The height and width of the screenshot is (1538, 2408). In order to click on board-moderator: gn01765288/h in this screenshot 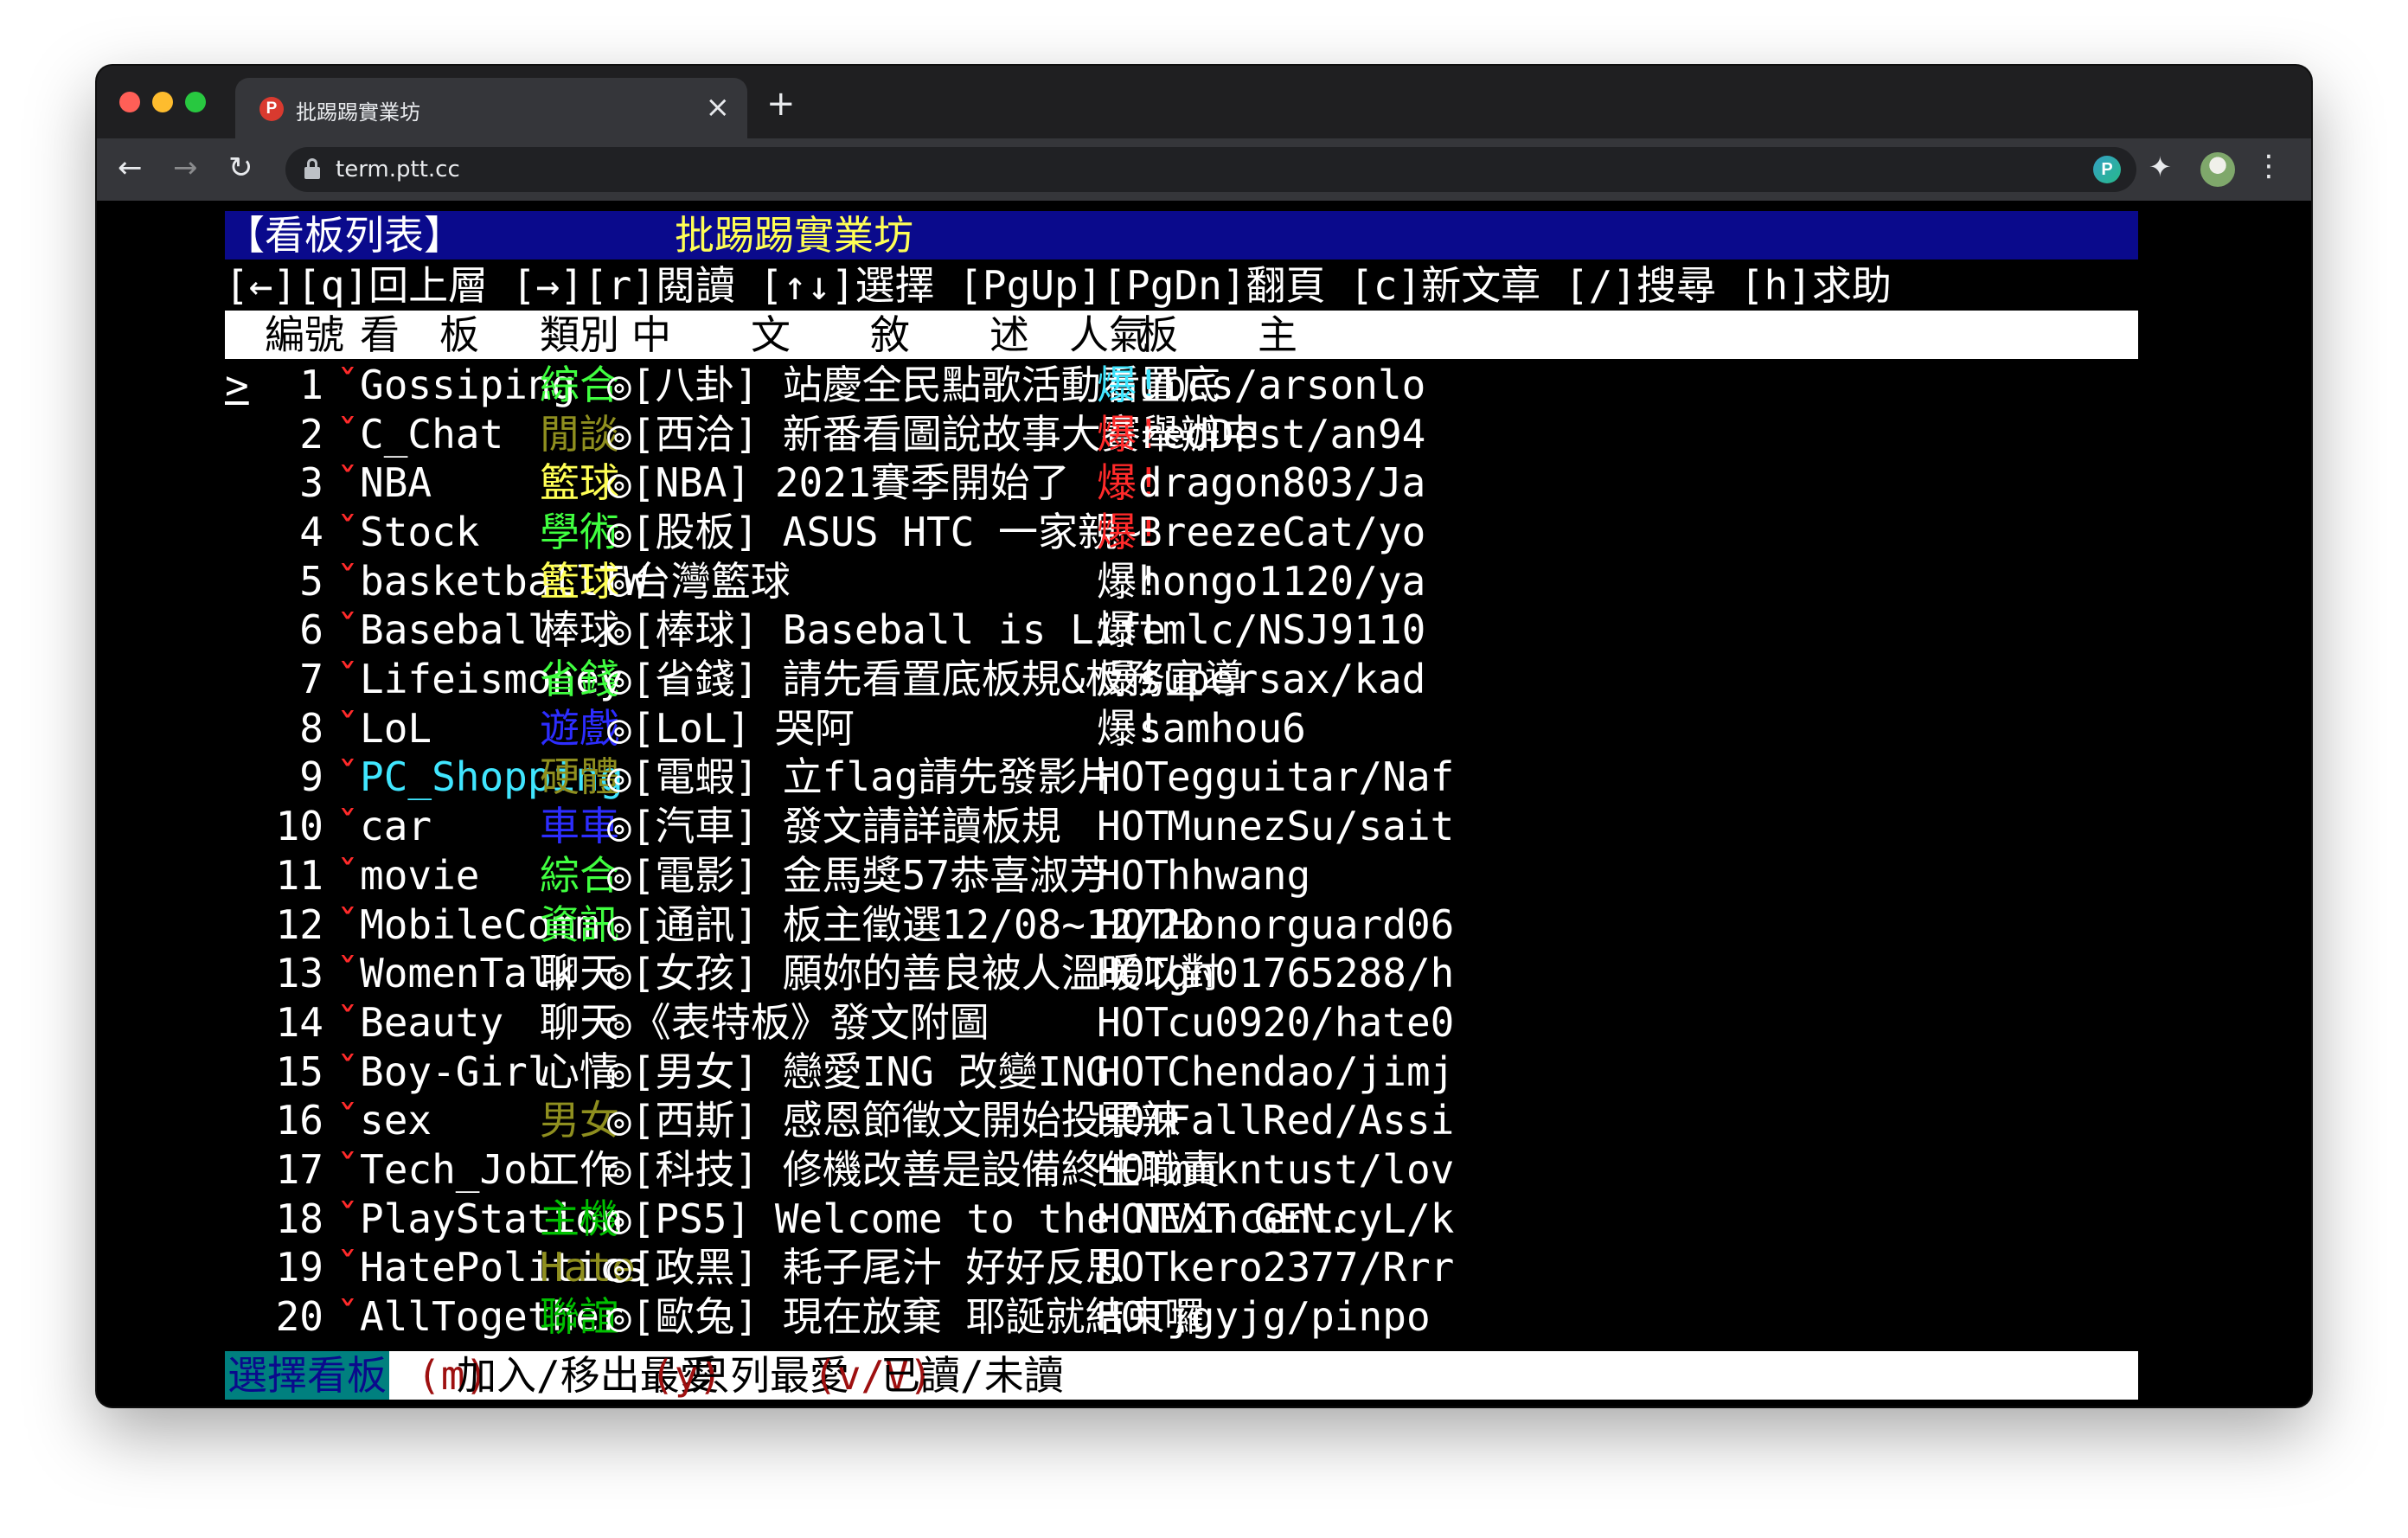, I will do `click(1311, 974)`.